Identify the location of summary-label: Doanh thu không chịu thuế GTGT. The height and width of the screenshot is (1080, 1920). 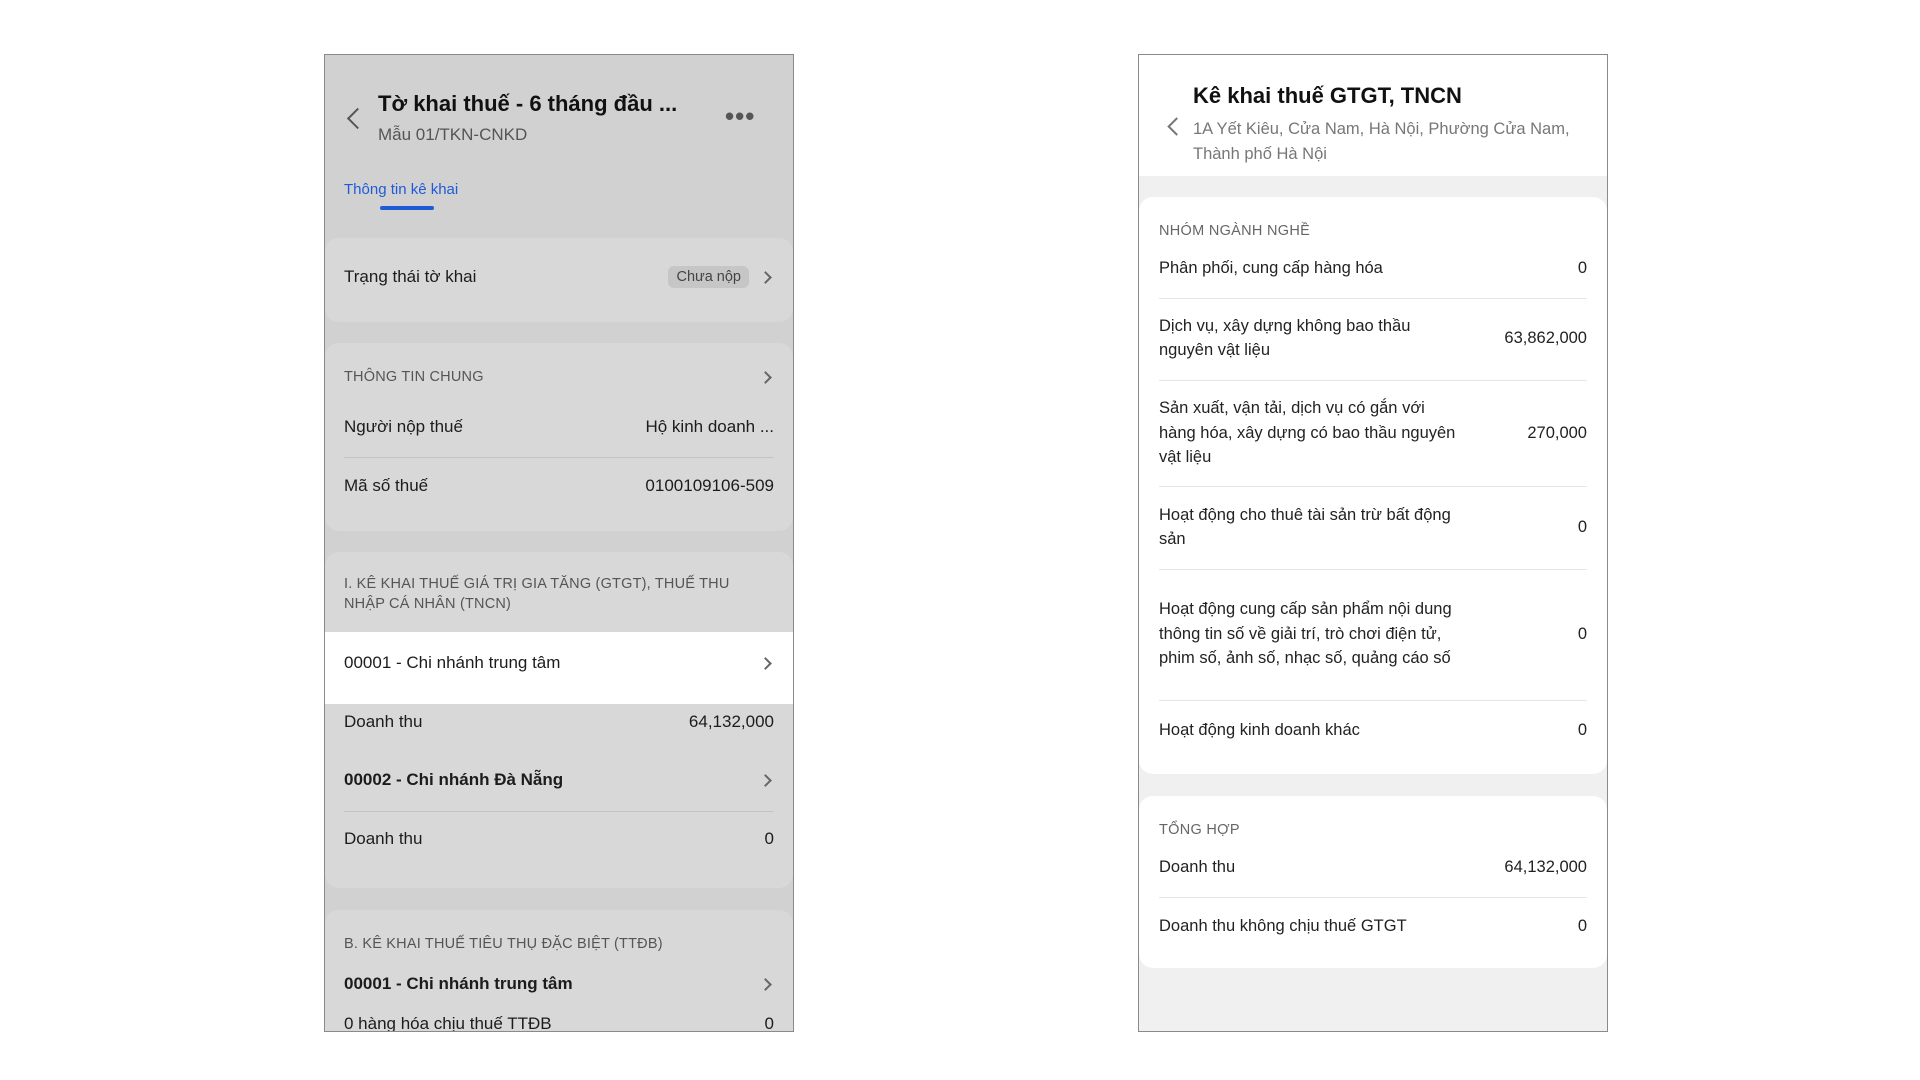
(1283, 925).